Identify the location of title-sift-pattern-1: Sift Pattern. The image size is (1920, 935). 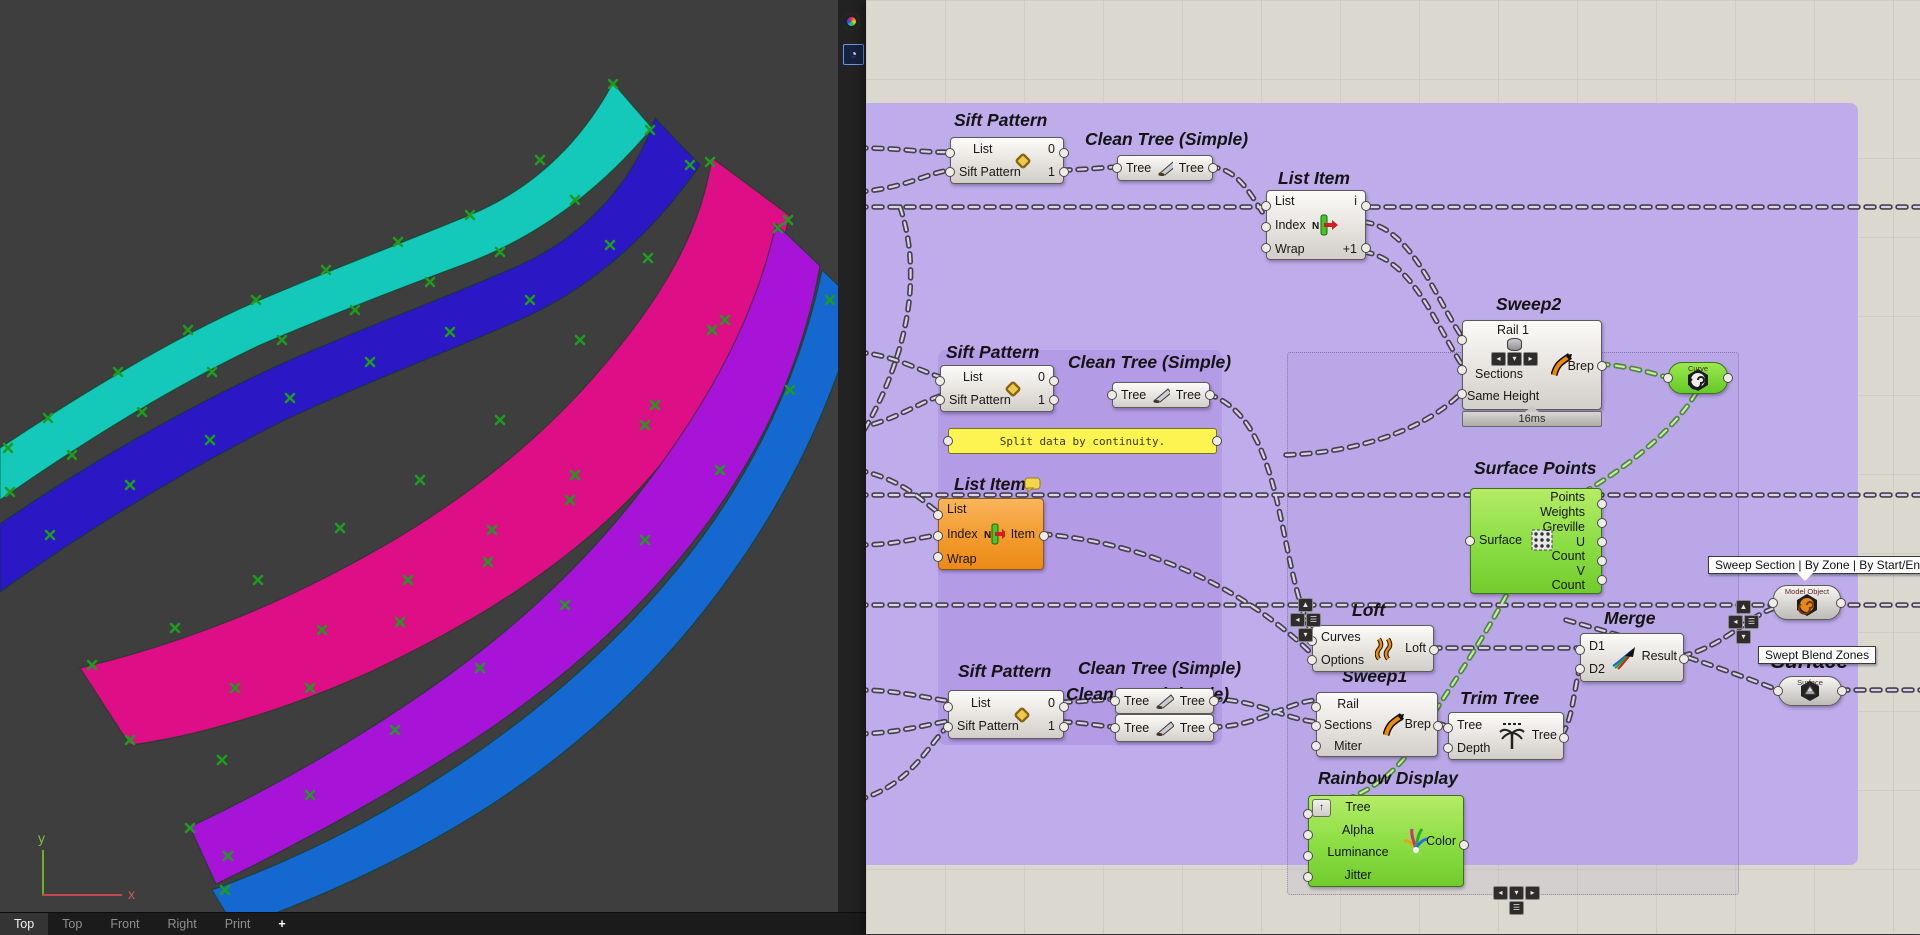
(1001, 120).